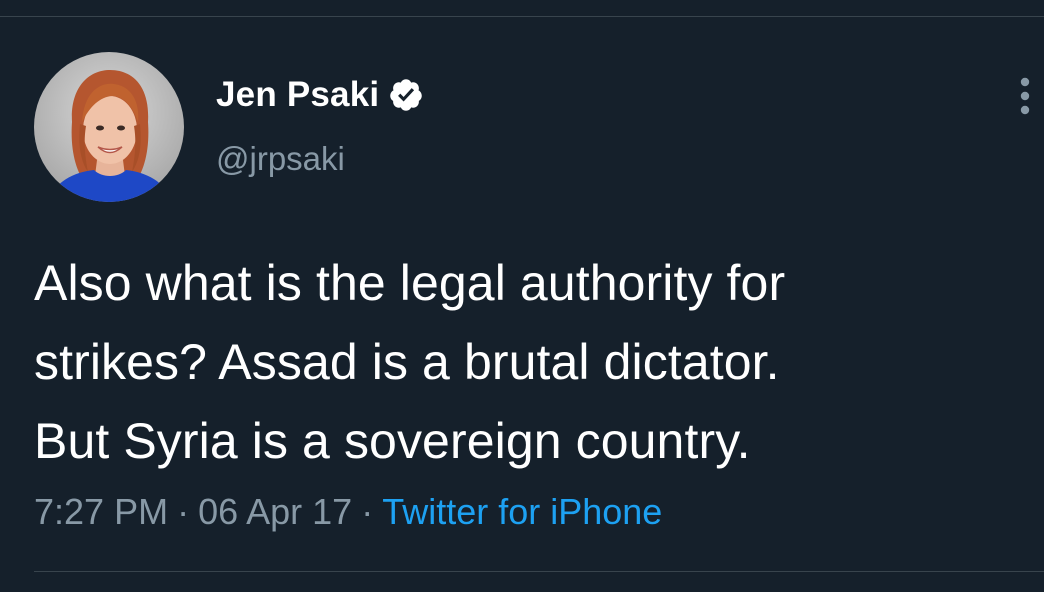  What do you see at coordinates (275, 511) in the screenshot?
I see `tweet-date: 06 Apr 17` at bounding box center [275, 511].